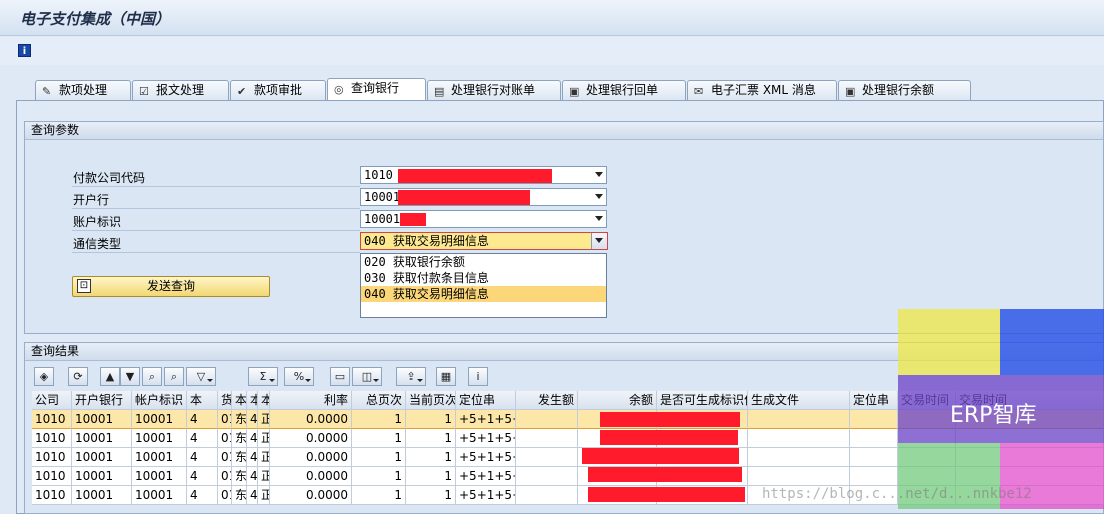 This screenshot has width=1104, height=514. Describe the element at coordinates (483, 278) in the screenshot. I see `dropdown-option: 030 获取付款条目信息` at that location.